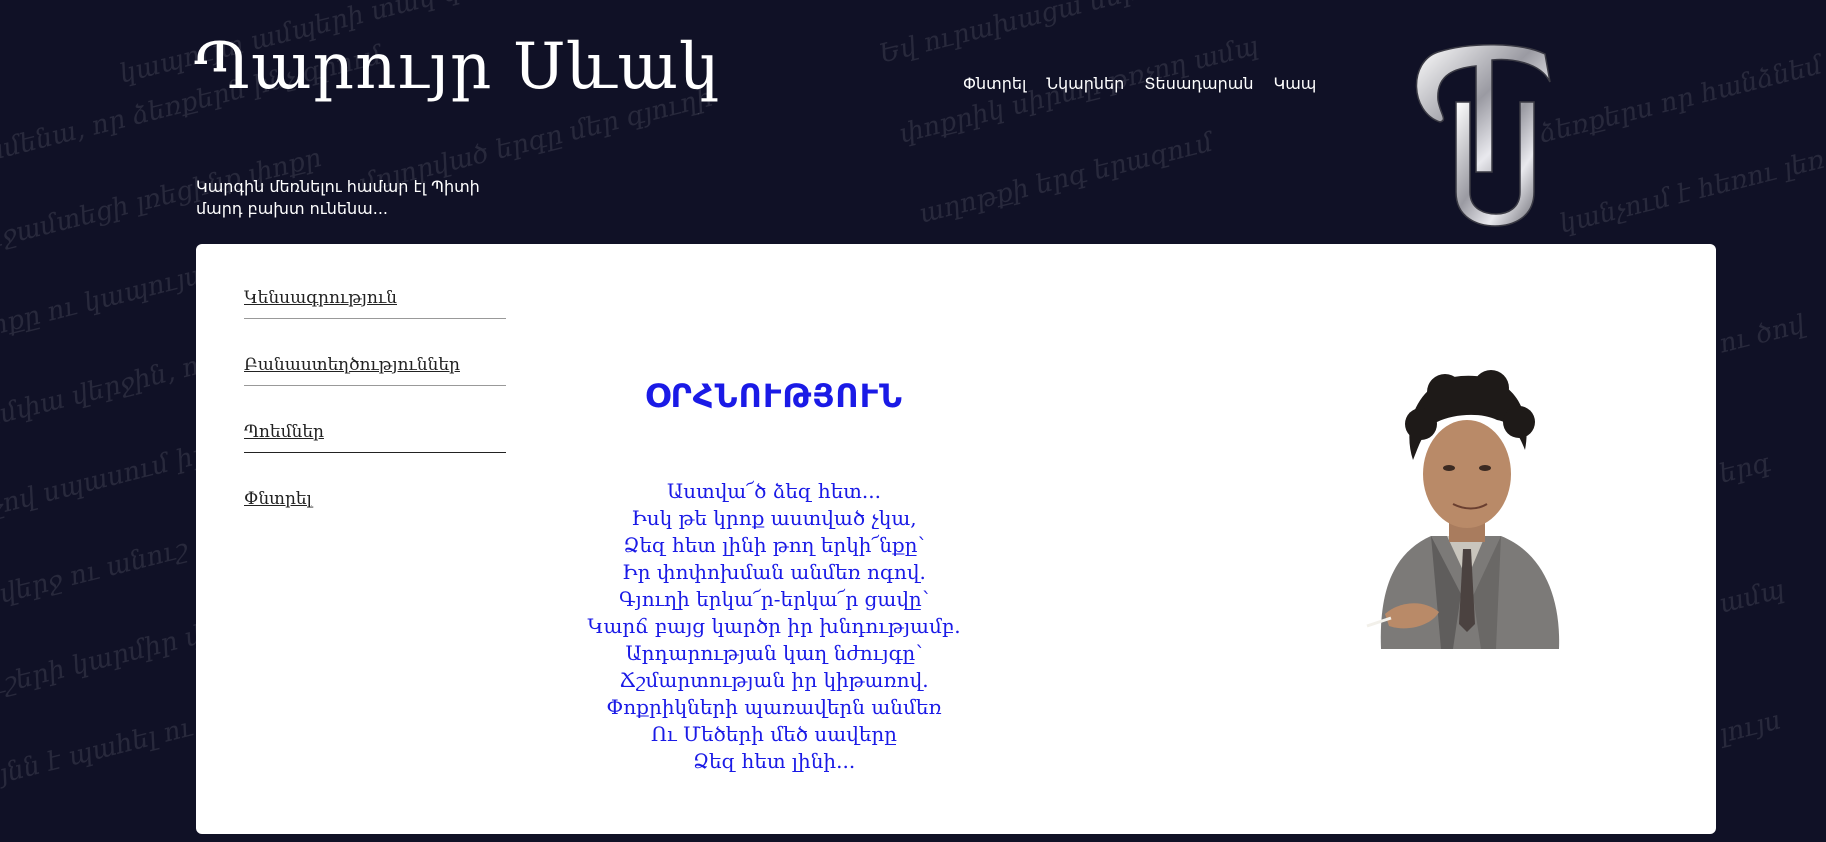 Image resolution: width=1826 pixels, height=842 pixels. What do you see at coordinates (375, 504) in the screenshot?
I see `side-menu-search: Փնտրել` at bounding box center [375, 504].